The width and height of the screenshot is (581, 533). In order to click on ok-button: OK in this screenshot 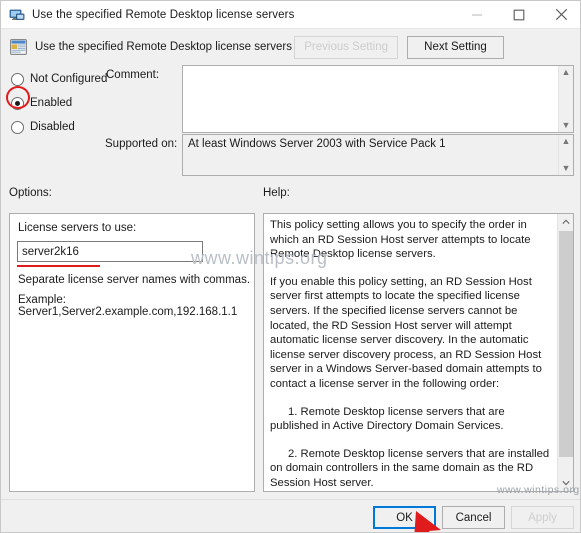, I will do `click(404, 517)`.